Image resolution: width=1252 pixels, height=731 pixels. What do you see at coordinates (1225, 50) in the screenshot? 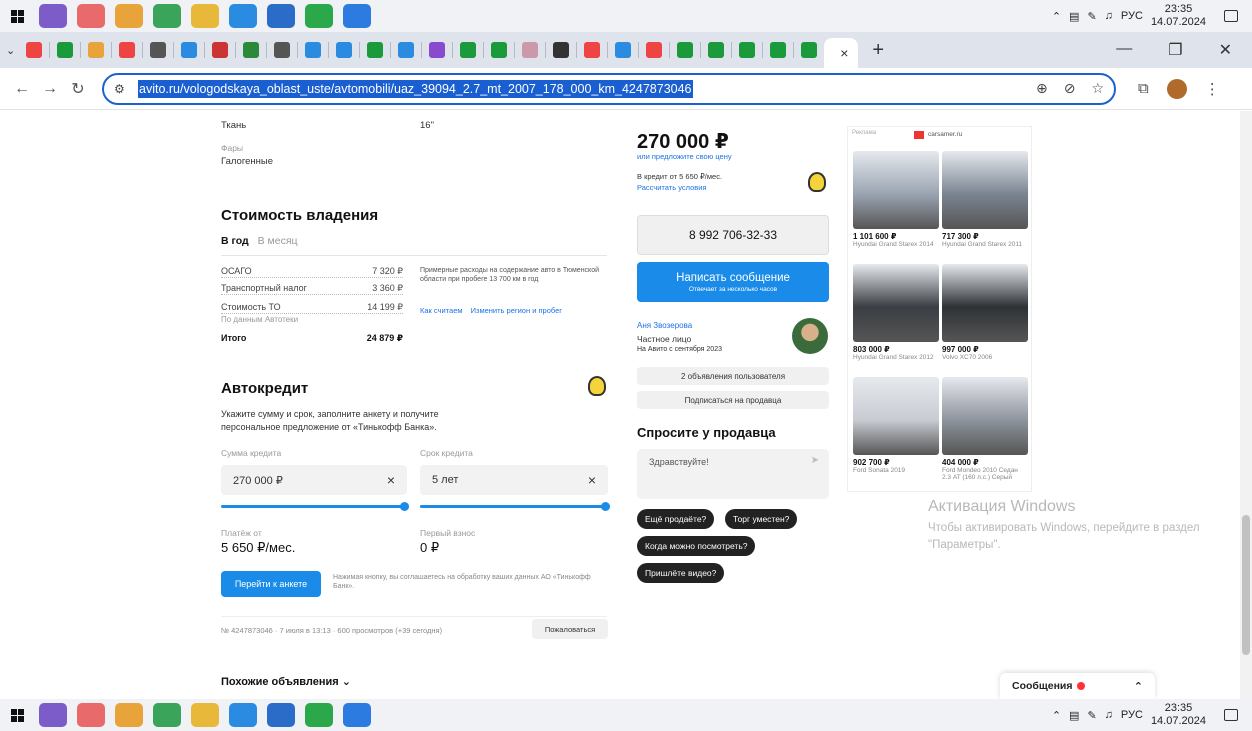
I see `close-window-icon: ✕` at bounding box center [1225, 50].